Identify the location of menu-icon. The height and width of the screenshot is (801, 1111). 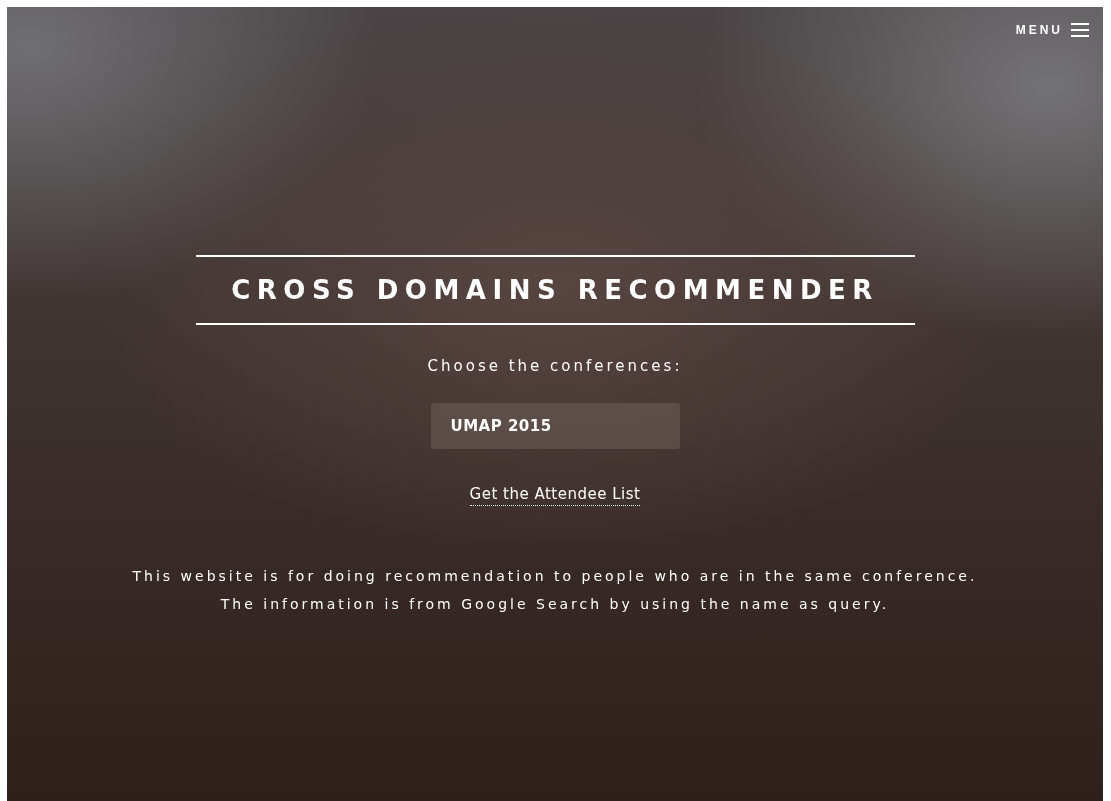
(1080, 30).